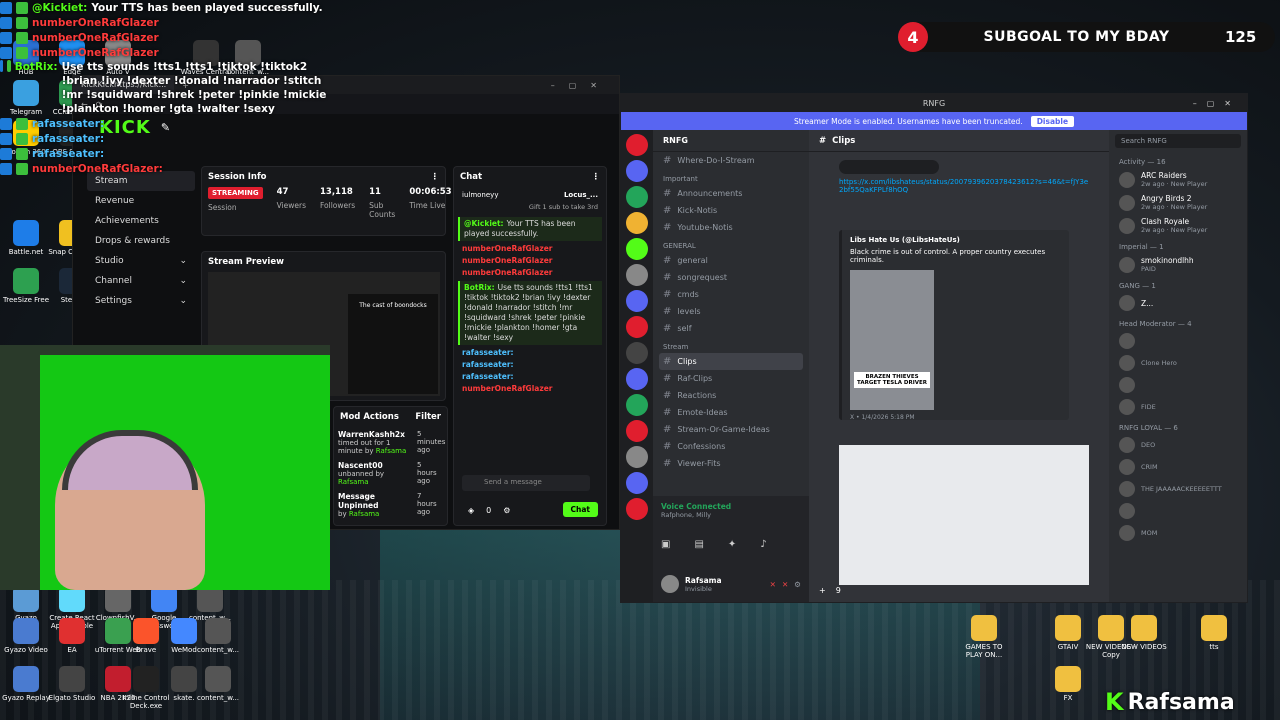 The width and height of the screenshot is (1280, 720). I want to click on desktop-icon: EA, so click(72, 636).